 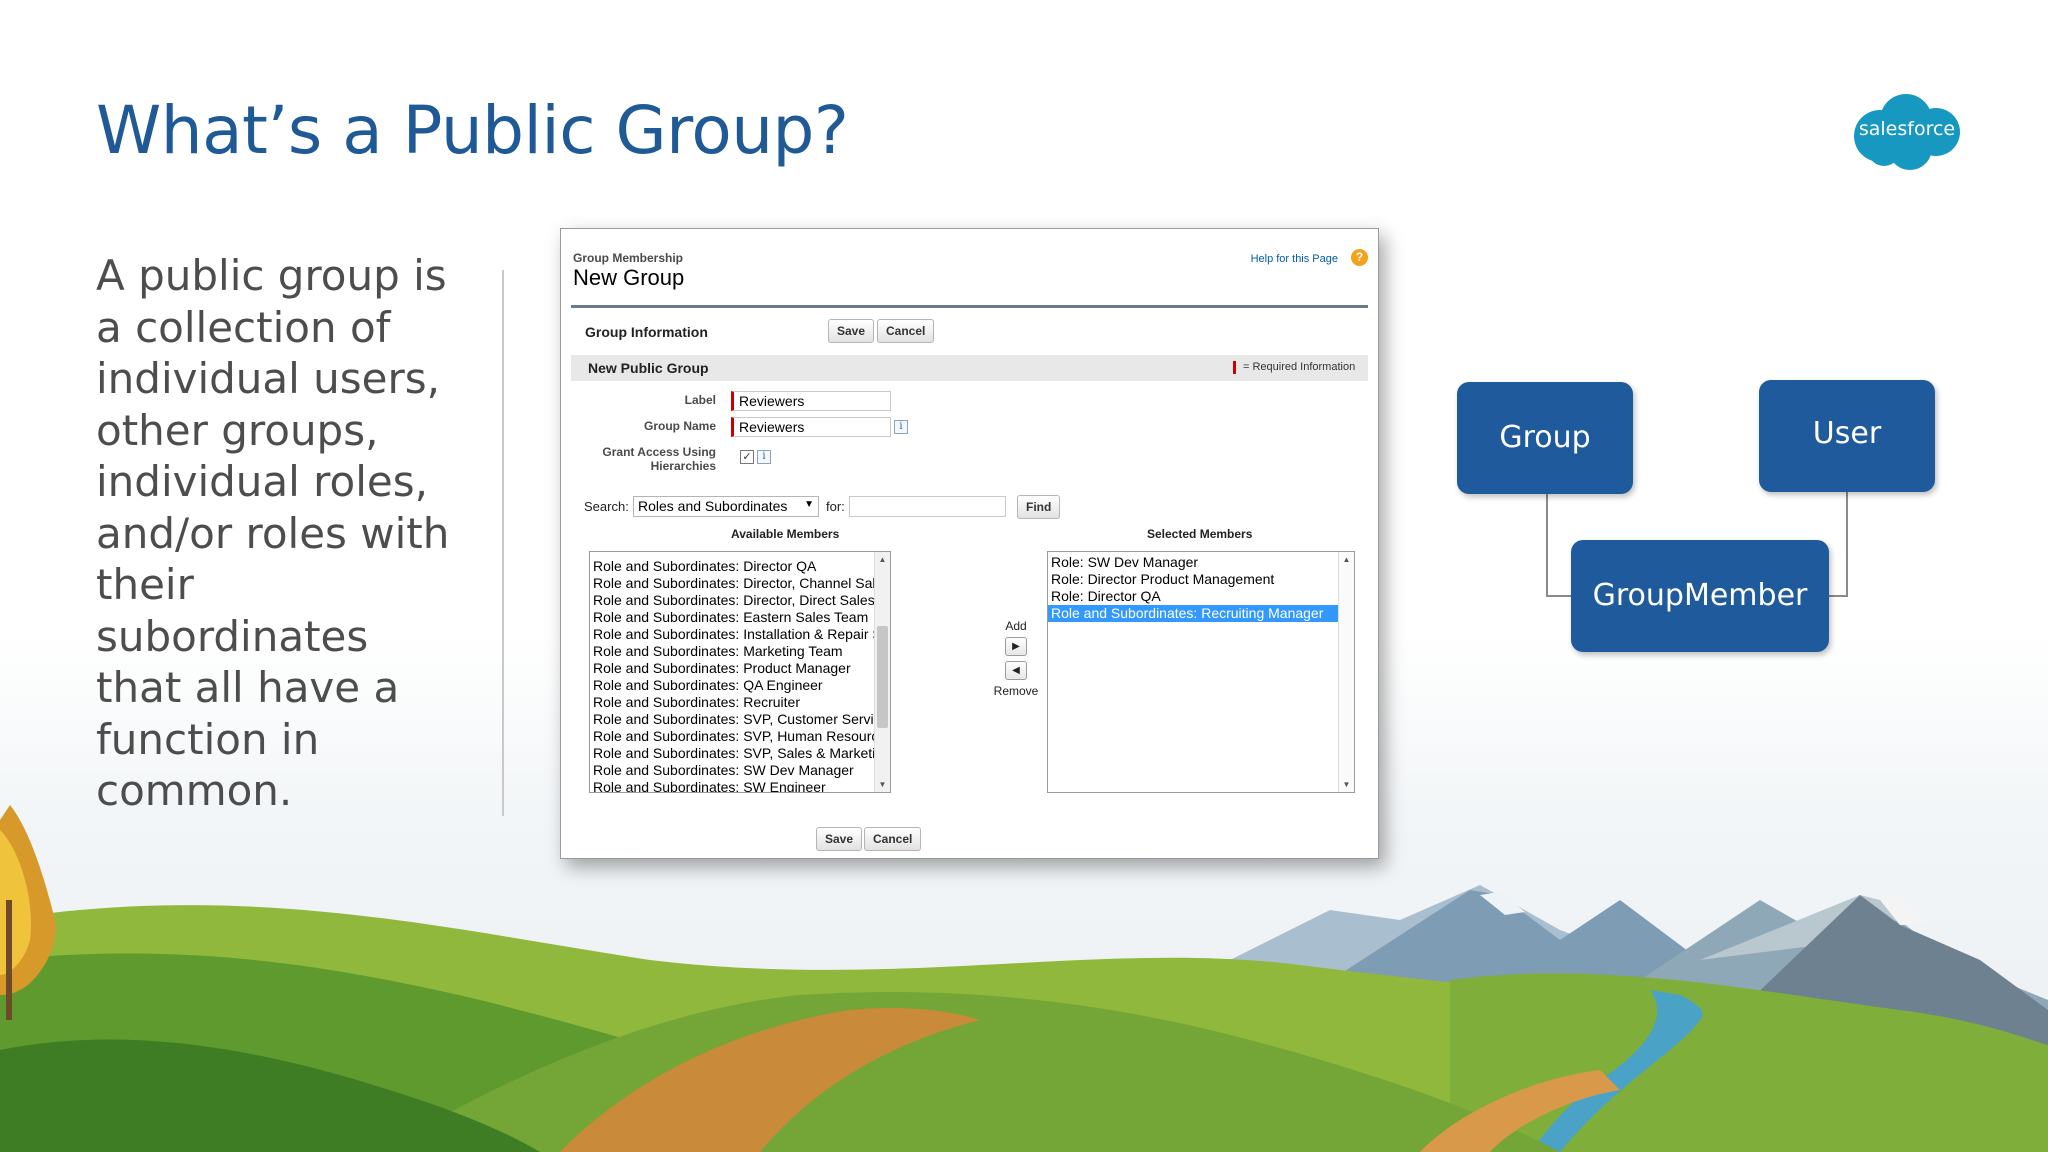 What do you see at coordinates (1700, 596) in the screenshot?
I see `groupmember-entity: GroupMember` at bounding box center [1700, 596].